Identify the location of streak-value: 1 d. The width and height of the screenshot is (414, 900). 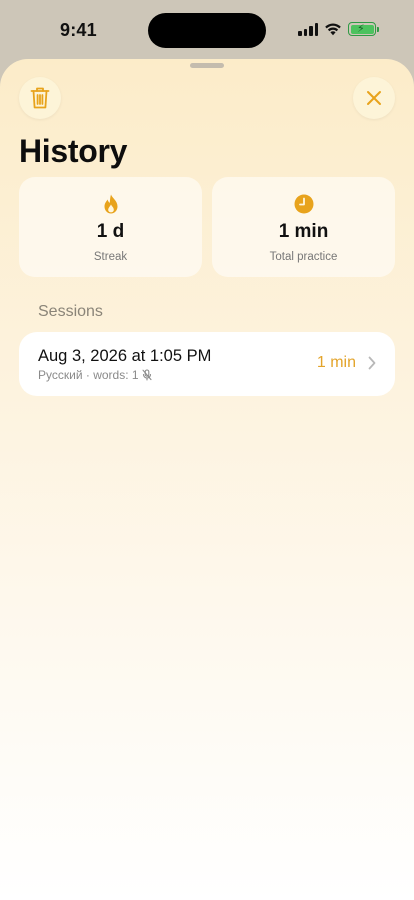
(110, 231).